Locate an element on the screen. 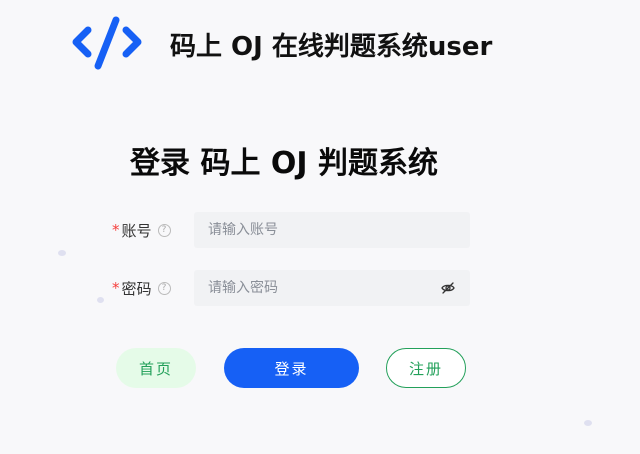 This screenshot has width=640, height=454. password-input-box is located at coordinates (332, 288).